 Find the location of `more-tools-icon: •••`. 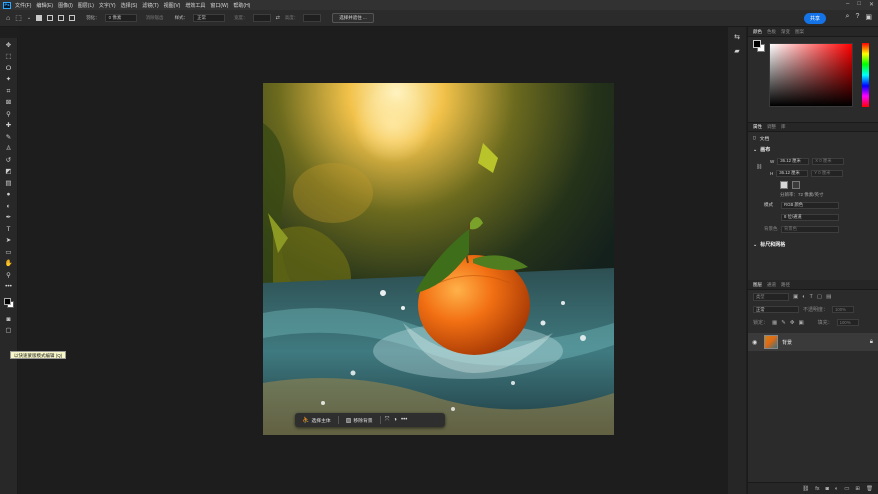

more-tools-icon: ••• is located at coordinates (9, 288).